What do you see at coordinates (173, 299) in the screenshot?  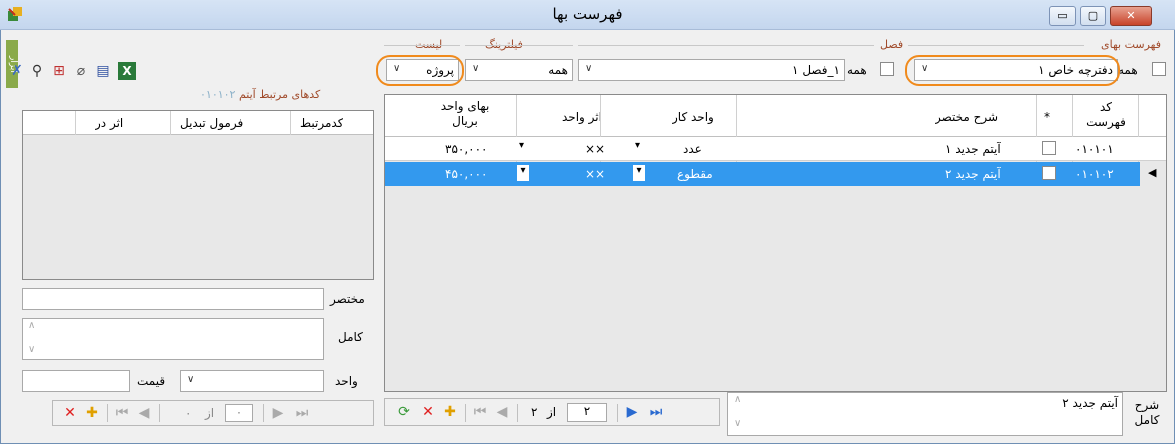 I see `short-input` at bounding box center [173, 299].